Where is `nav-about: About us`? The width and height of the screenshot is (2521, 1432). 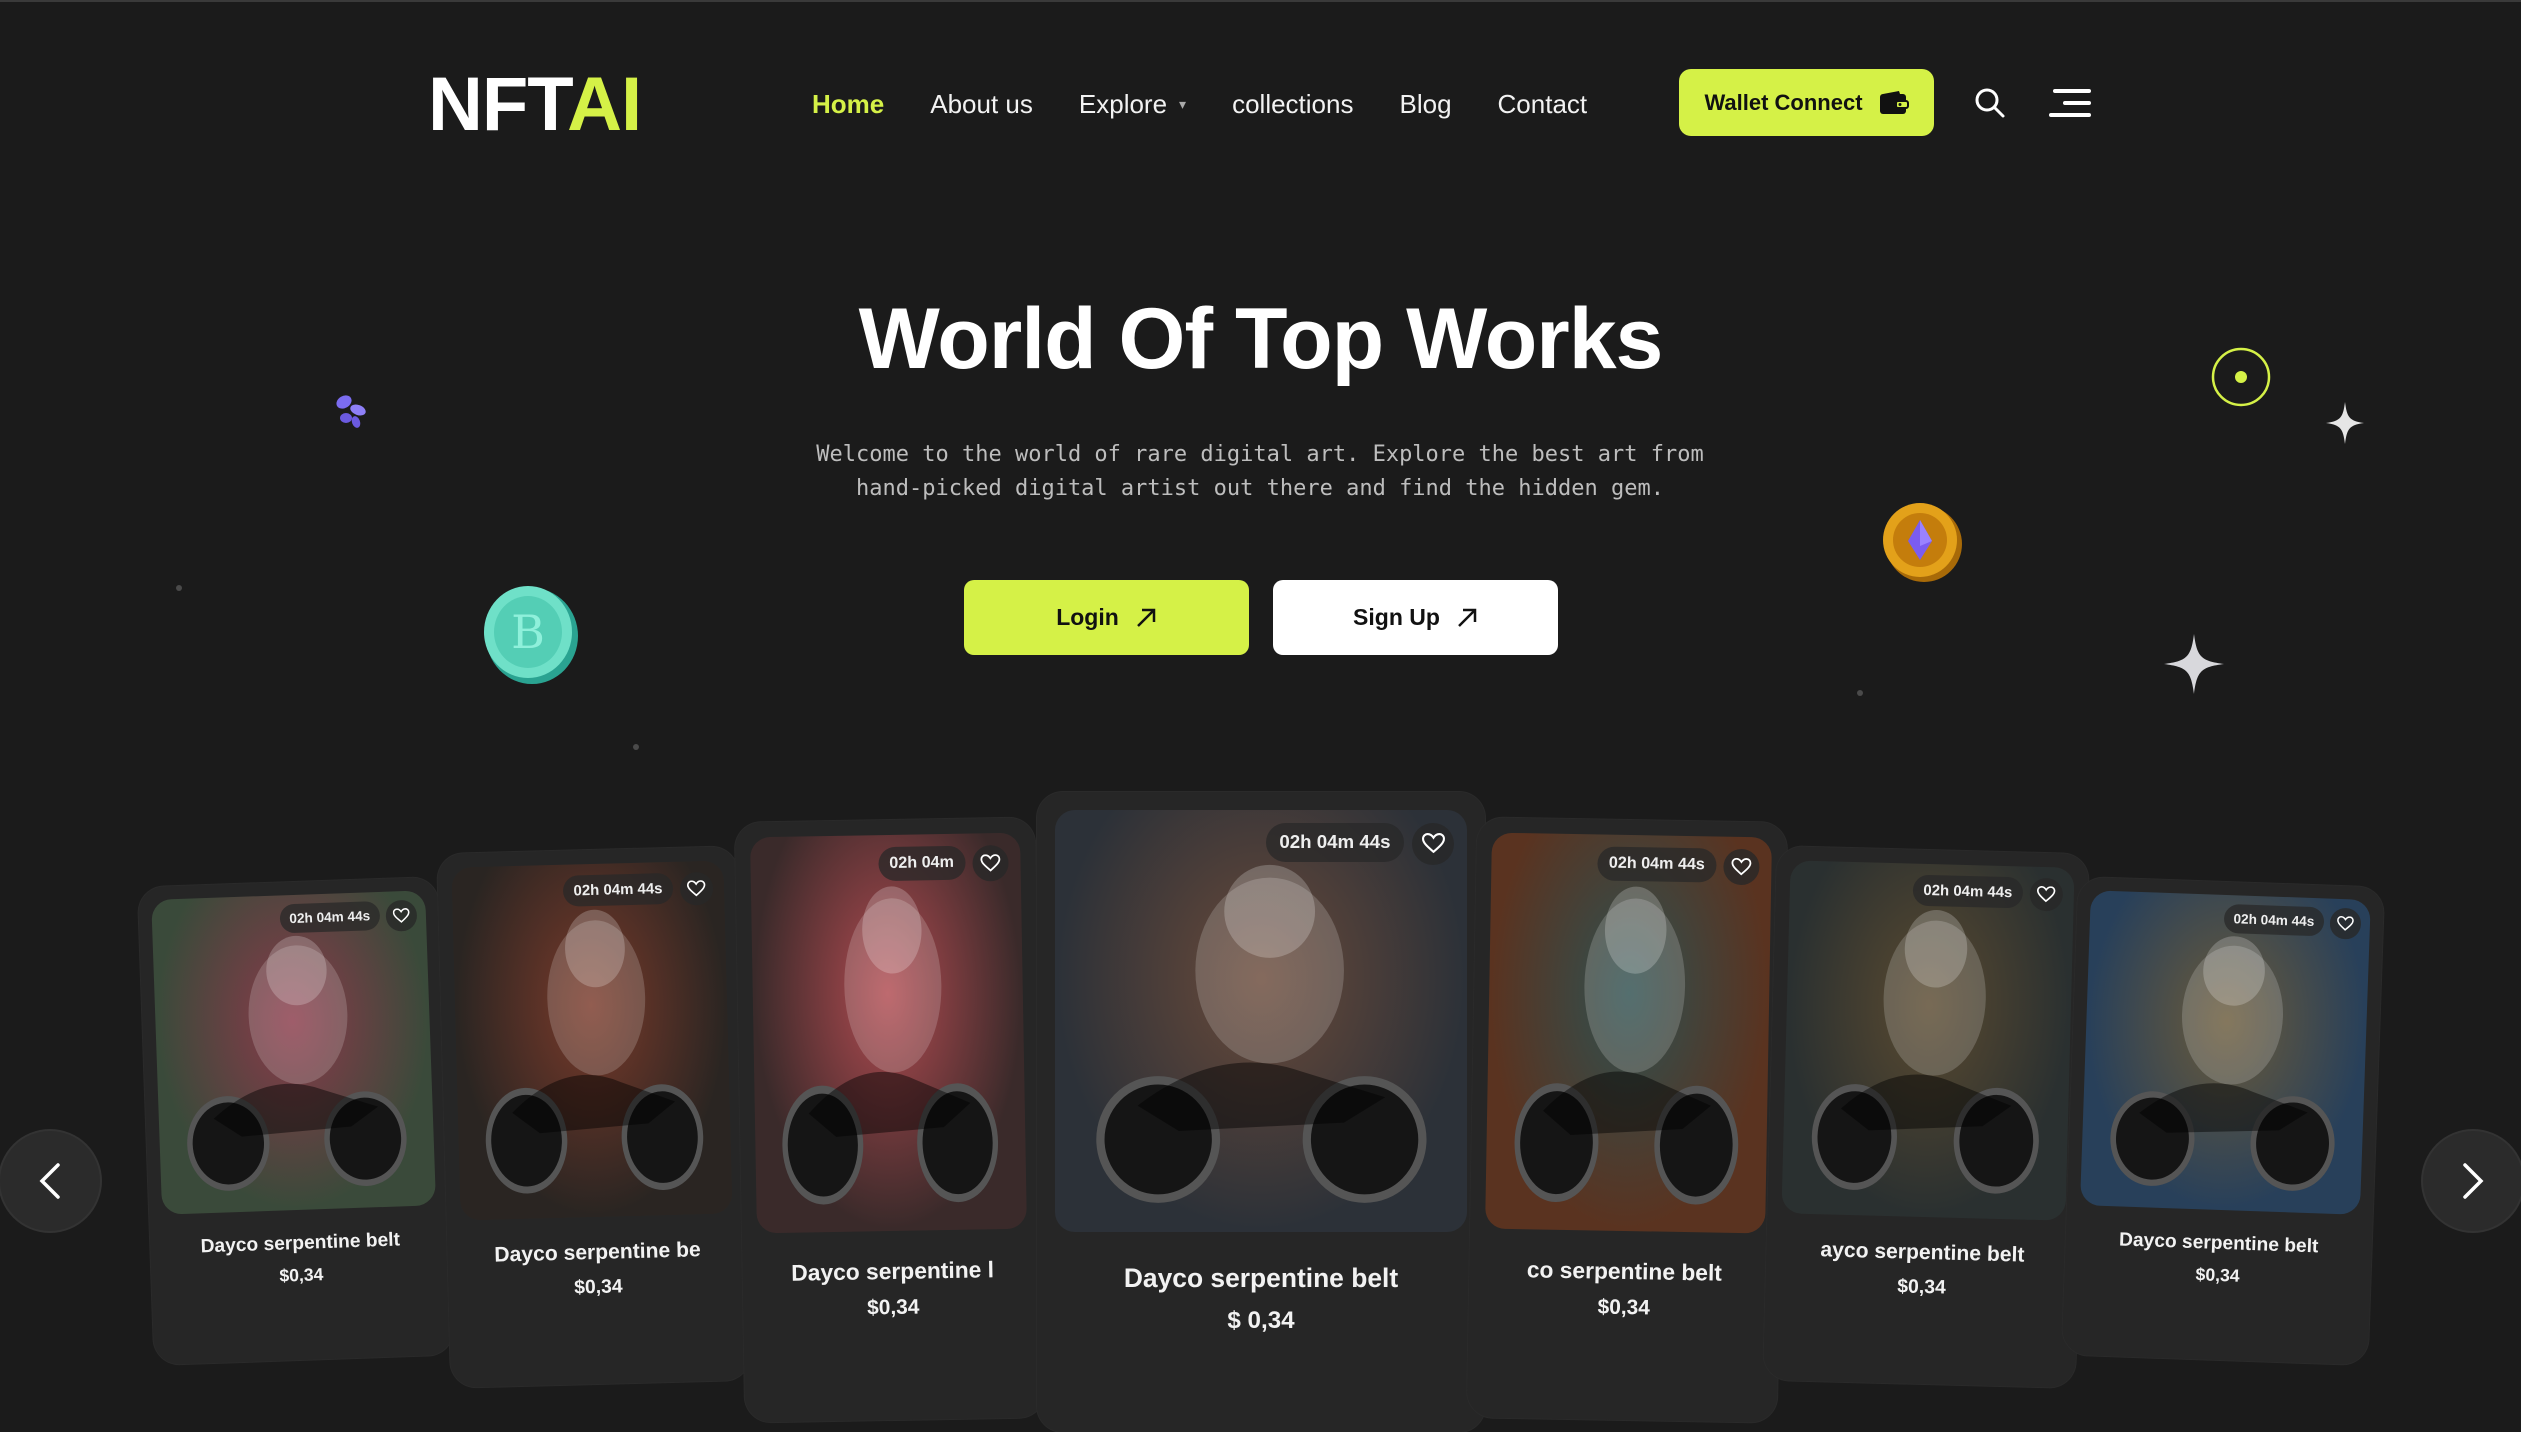
nav-about: About us is located at coordinates (981, 104).